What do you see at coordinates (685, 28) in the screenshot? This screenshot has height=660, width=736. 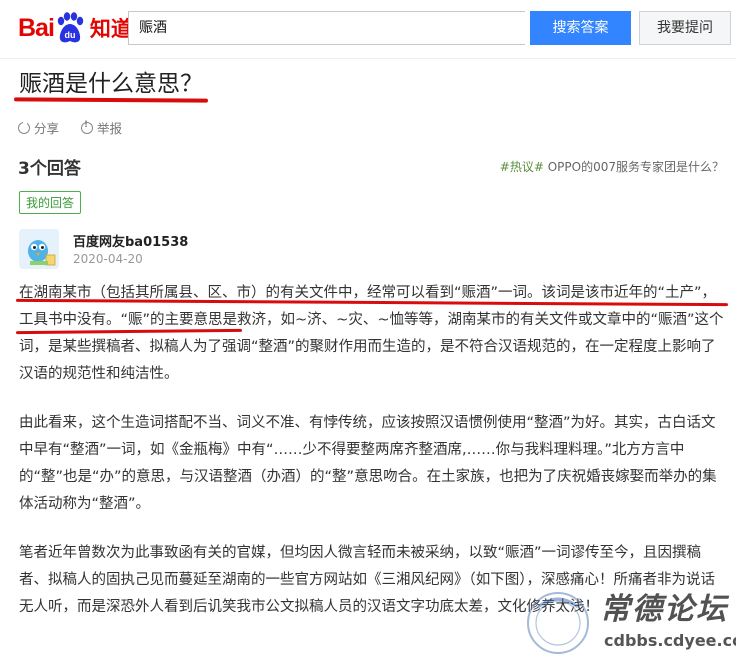 I see `ask-question-button: 我要提问` at bounding box center [685, 28].